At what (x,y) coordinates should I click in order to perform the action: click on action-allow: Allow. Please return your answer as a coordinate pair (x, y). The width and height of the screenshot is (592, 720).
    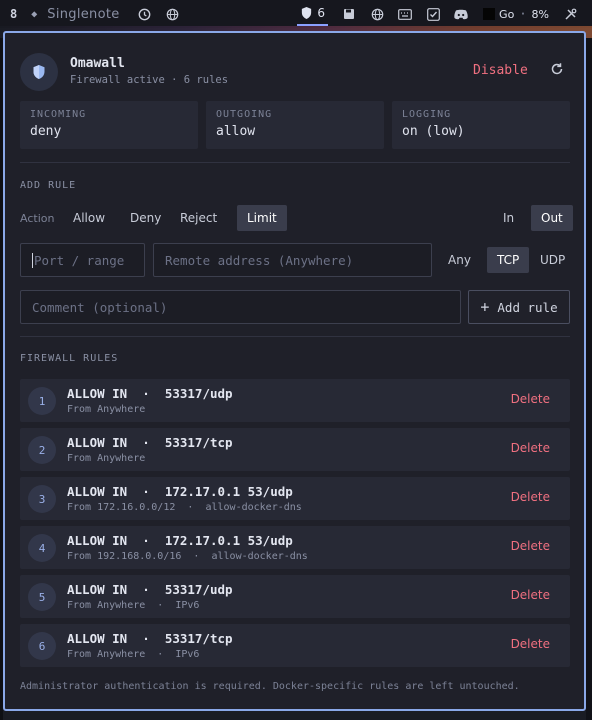
    Looking at the image, I should click on (89, 218).